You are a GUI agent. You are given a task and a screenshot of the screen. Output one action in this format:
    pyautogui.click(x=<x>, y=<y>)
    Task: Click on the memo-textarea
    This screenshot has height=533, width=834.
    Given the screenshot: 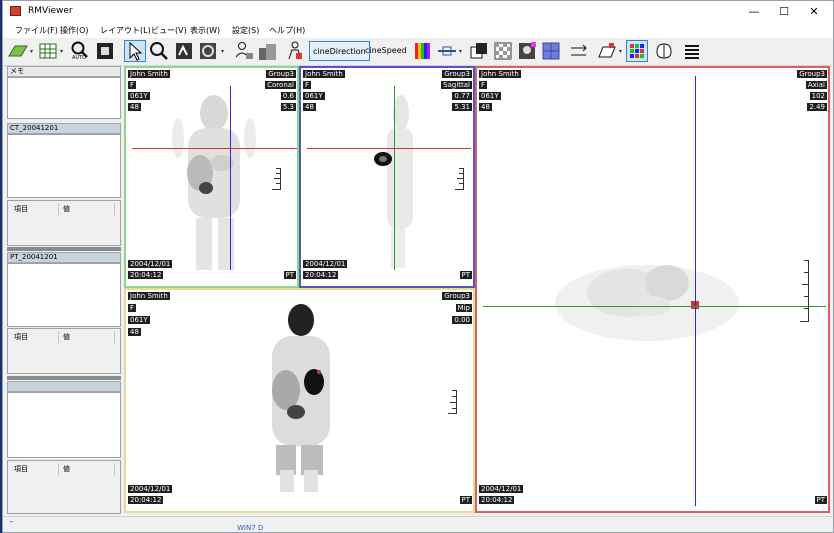 What is the action you would take?
    pyautogui.click(x=64, y=98)
    